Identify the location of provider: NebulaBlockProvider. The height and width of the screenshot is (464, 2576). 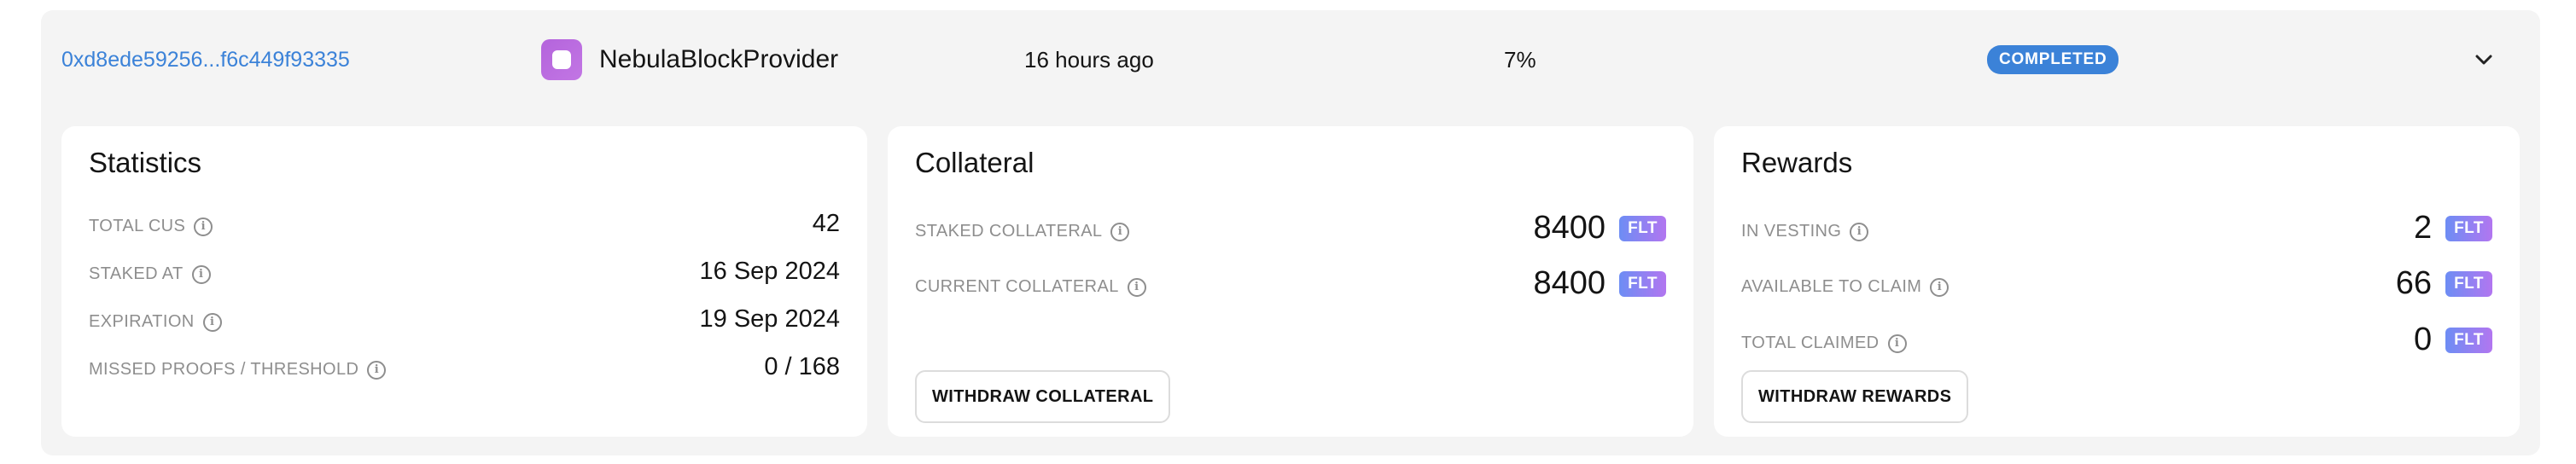
(689, 59).